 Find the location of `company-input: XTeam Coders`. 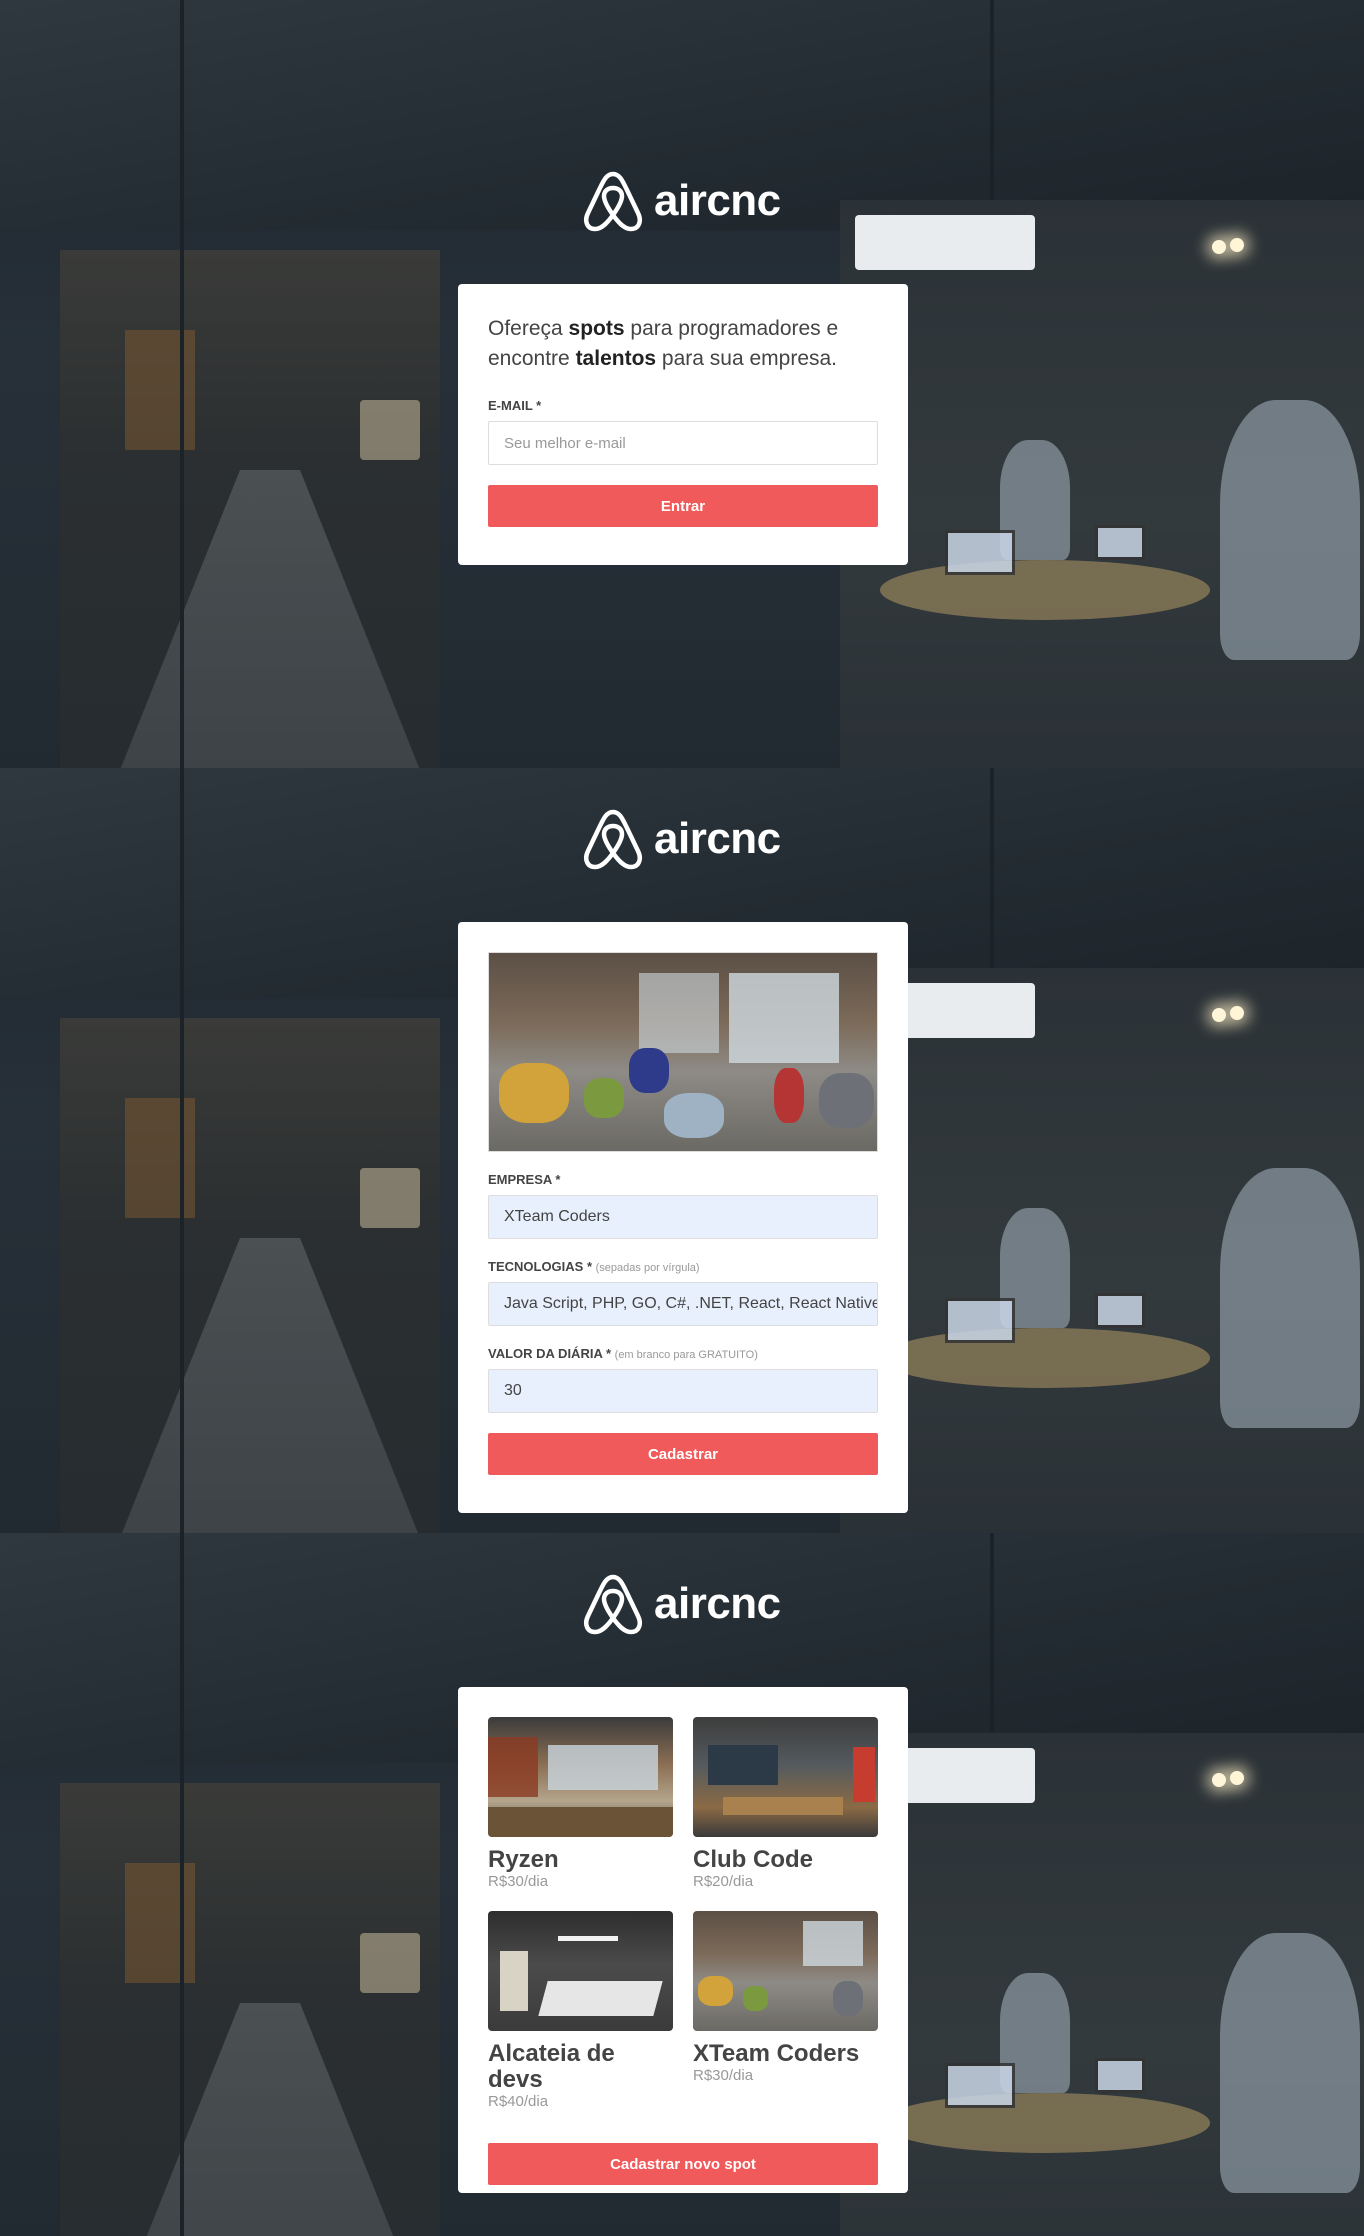

company-input: XTeam Coders is located at coordinates (683, 1217).